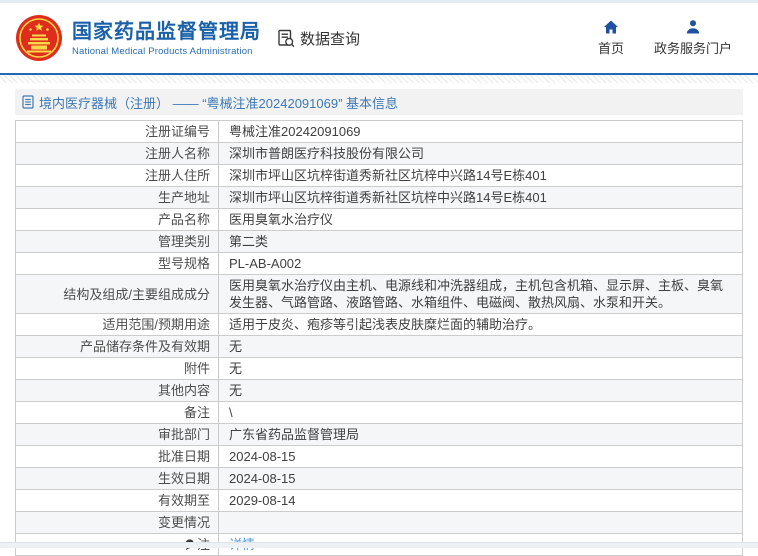 The height and width of the screenshot is (556, 758). Describe the element at coordinates (219, 103) in the screenshot. I see `page-title: 境内医疗器械（注册） —— “粤械注准20242091069” 基本信息` at that location.